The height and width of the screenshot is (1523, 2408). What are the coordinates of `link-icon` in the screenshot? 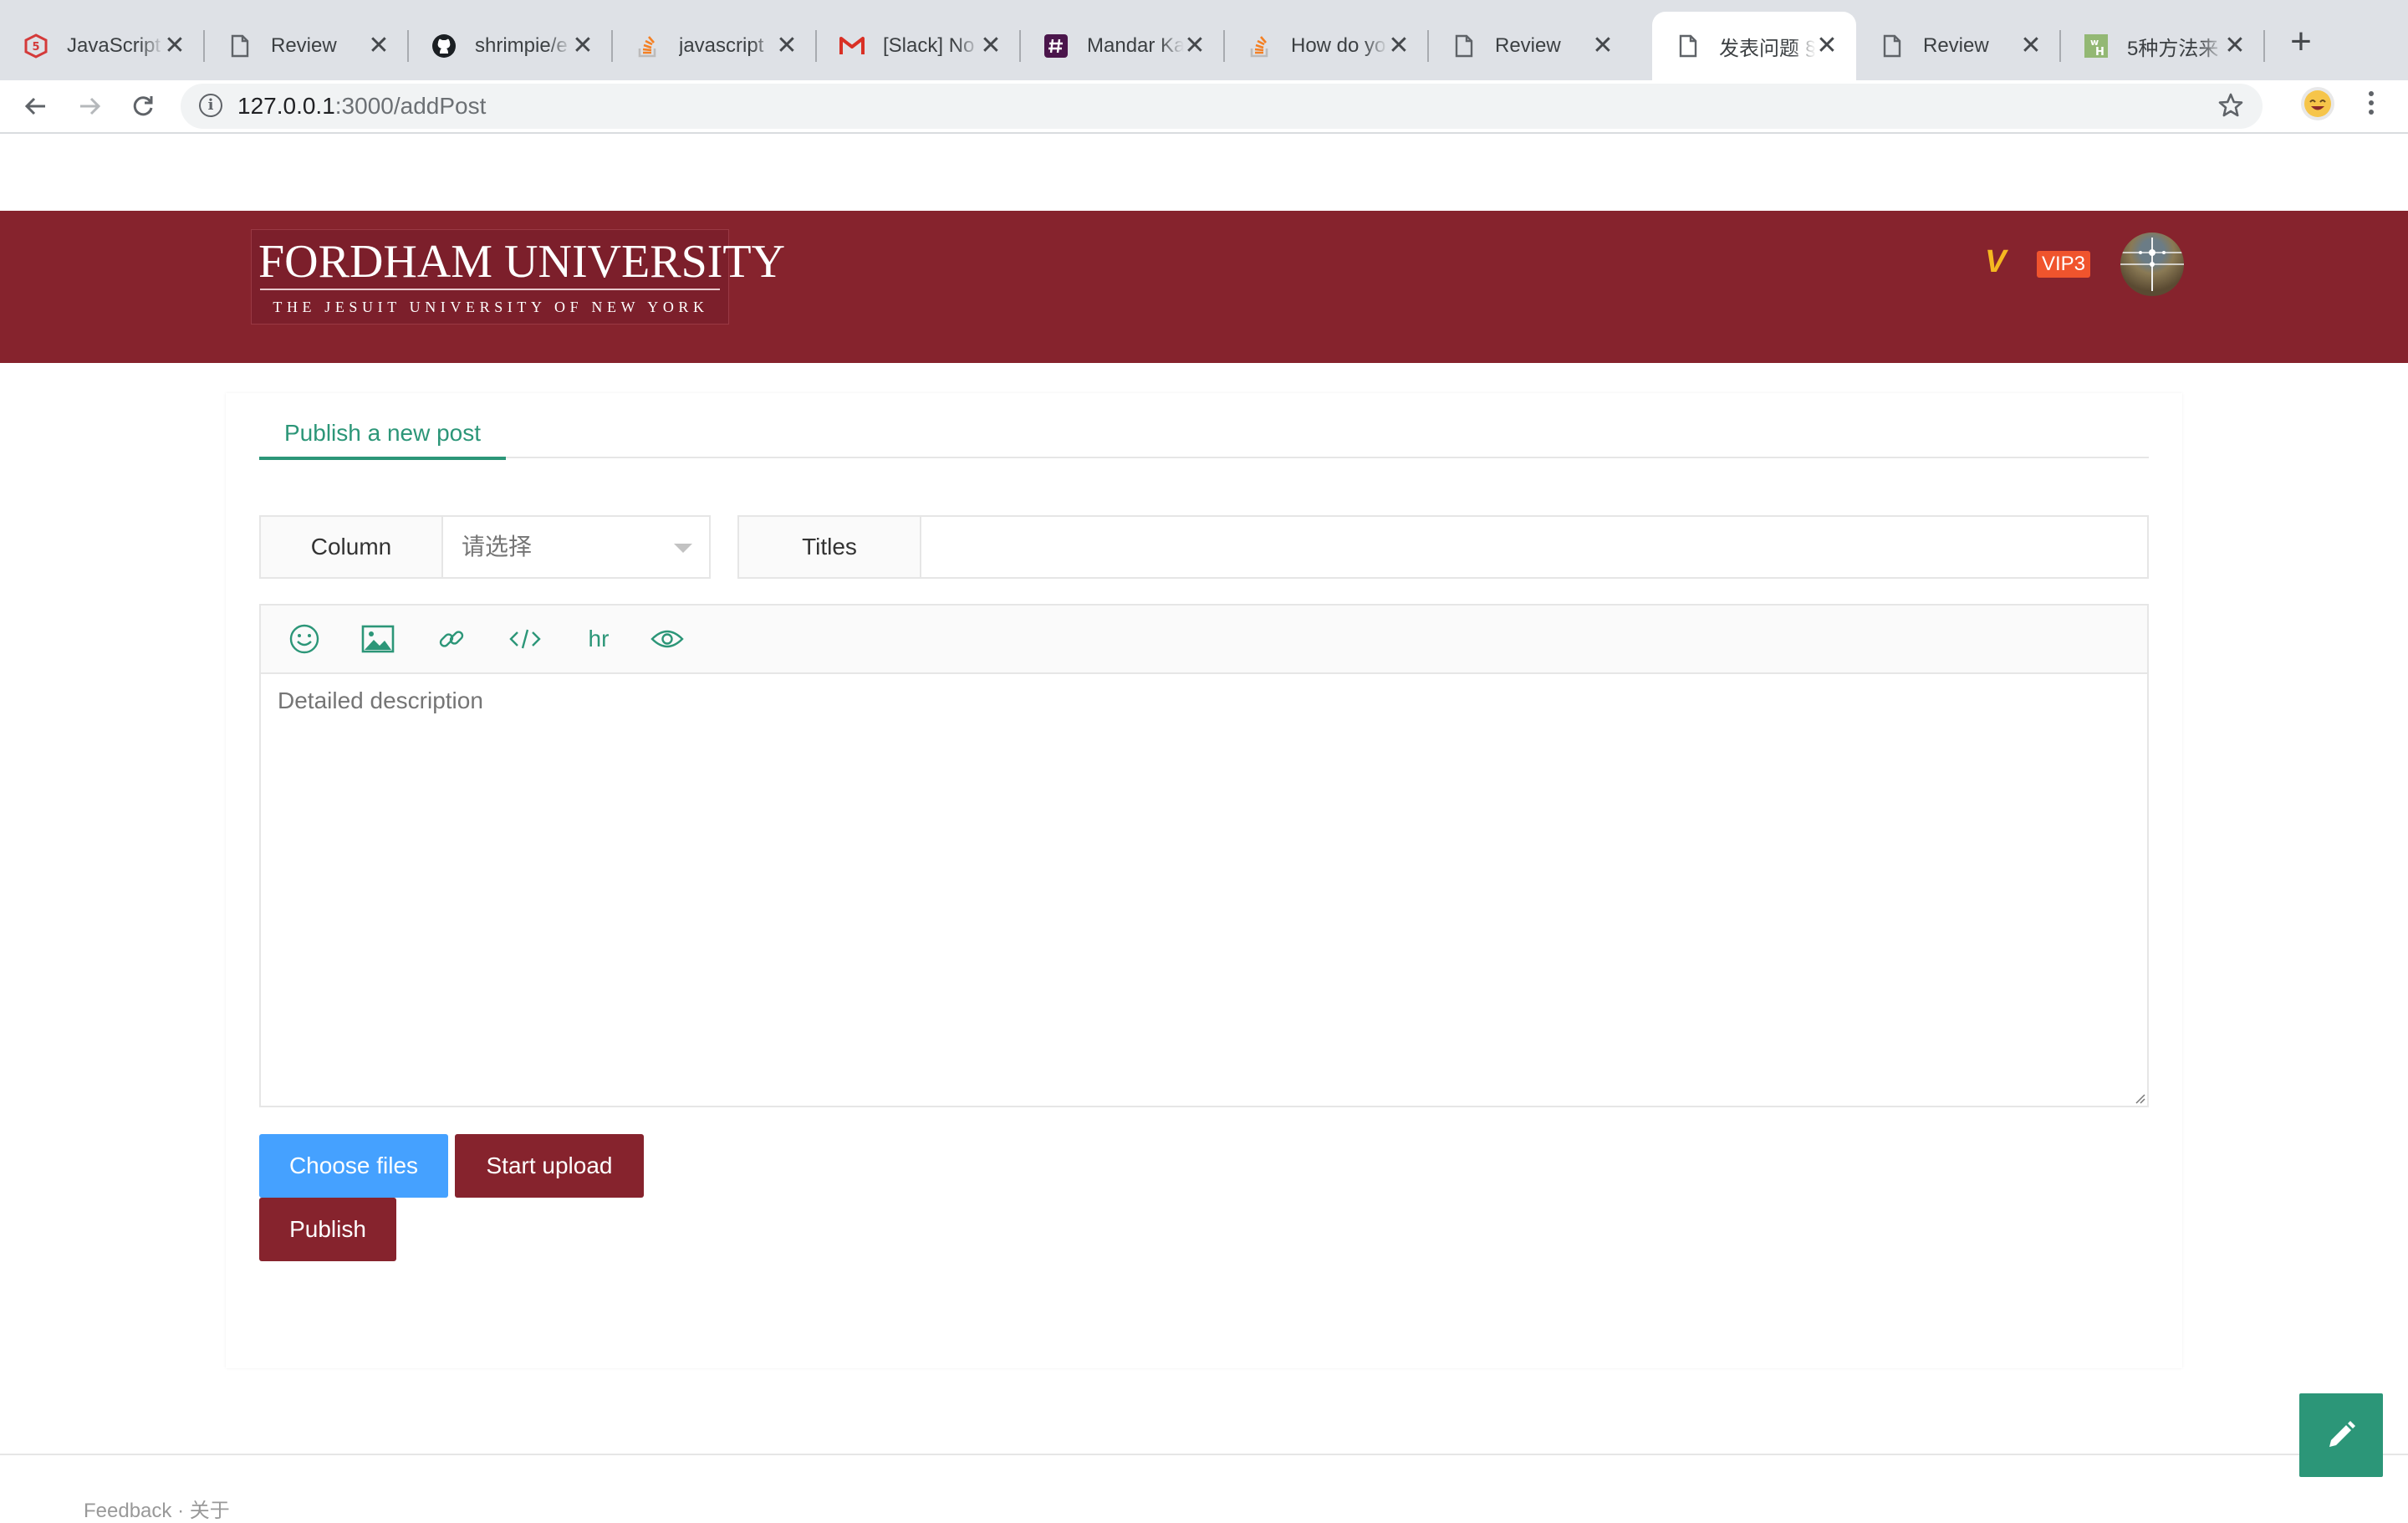 It's located at (451, 639).